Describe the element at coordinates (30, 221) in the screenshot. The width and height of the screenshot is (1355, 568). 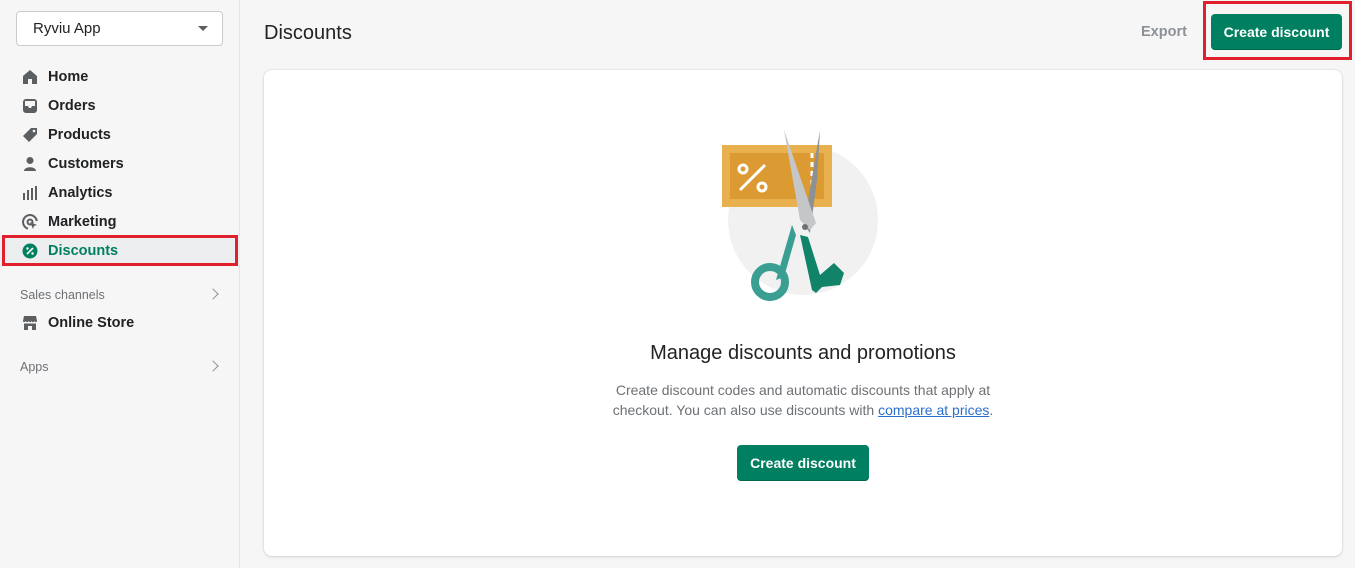
I see `target-icon` at that location.